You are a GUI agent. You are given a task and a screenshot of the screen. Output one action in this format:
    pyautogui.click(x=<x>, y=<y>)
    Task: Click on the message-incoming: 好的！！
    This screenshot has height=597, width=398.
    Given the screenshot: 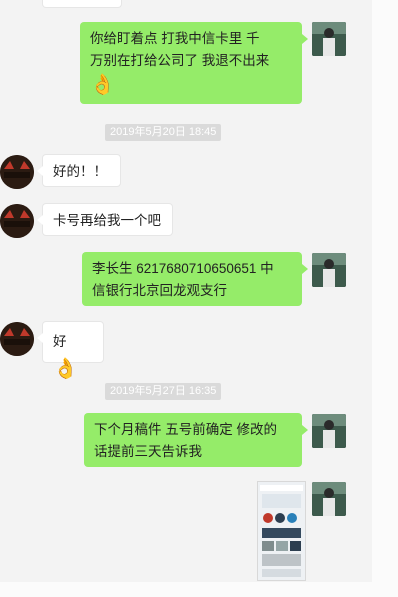 What is the action you would take?
    pyautogui.click(x=79, y=170)
    